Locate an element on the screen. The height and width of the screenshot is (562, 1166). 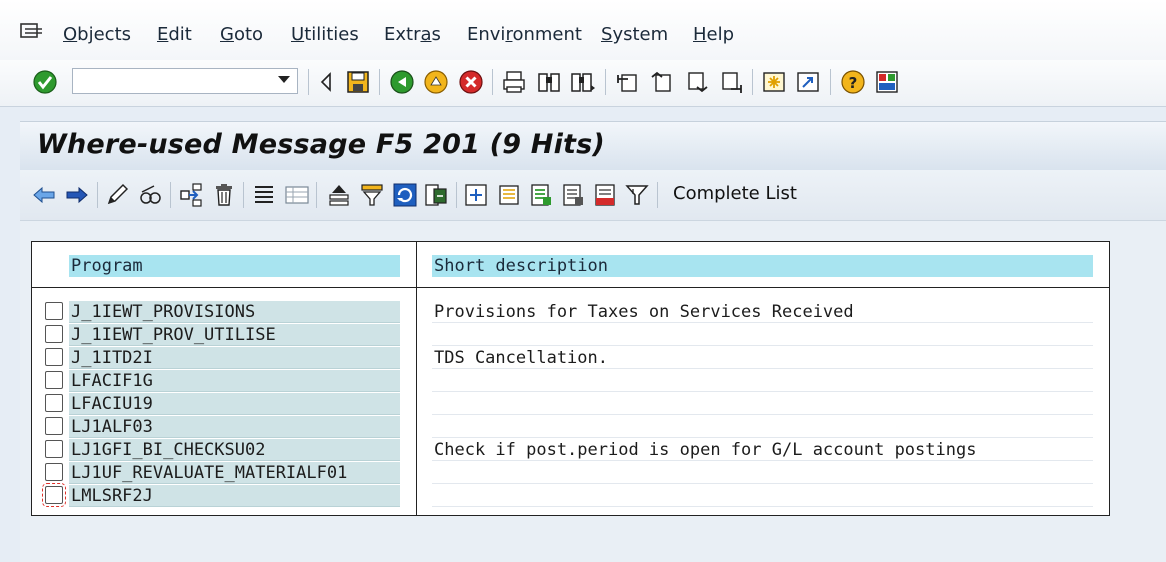
program-cell: LFACIF1G is located at coordinates (234, 381).